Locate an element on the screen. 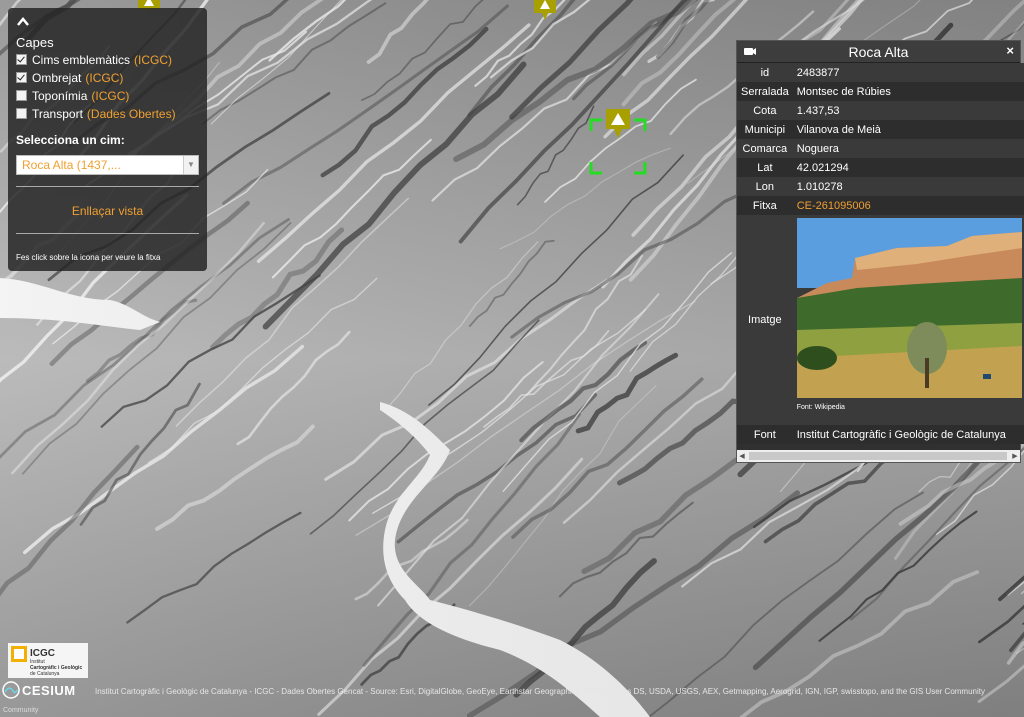 The image size is (1024, 717). row-key: Font is located at coordinates (765, 434).